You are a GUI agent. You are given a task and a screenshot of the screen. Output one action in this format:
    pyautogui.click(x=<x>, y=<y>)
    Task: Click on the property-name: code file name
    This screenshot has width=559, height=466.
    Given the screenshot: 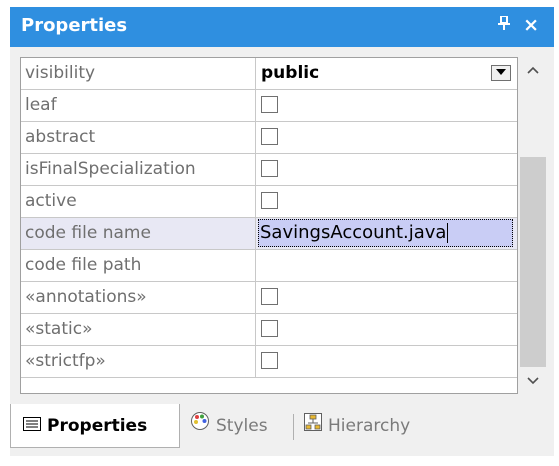 What is the action you would take?
    pyautogui.click(x=138, y=233)
    